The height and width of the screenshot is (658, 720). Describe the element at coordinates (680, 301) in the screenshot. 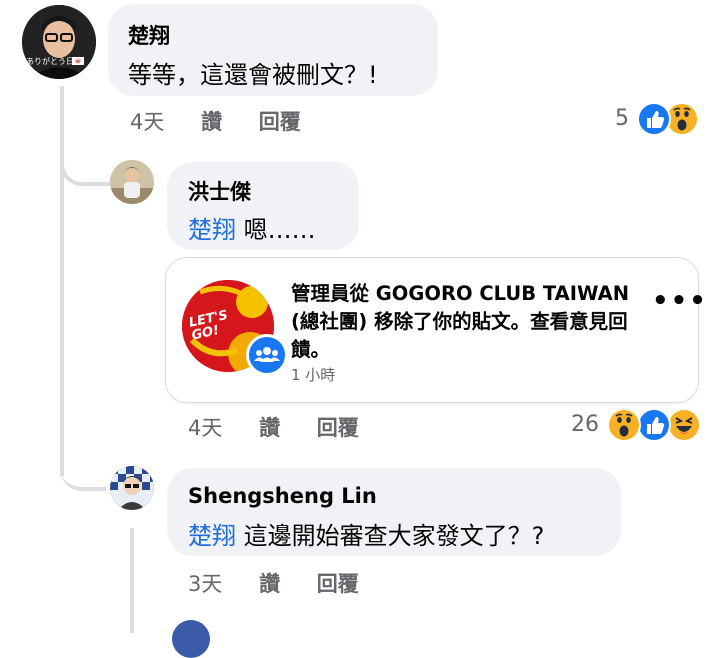

I see `more-options-icon: •••` at that location.